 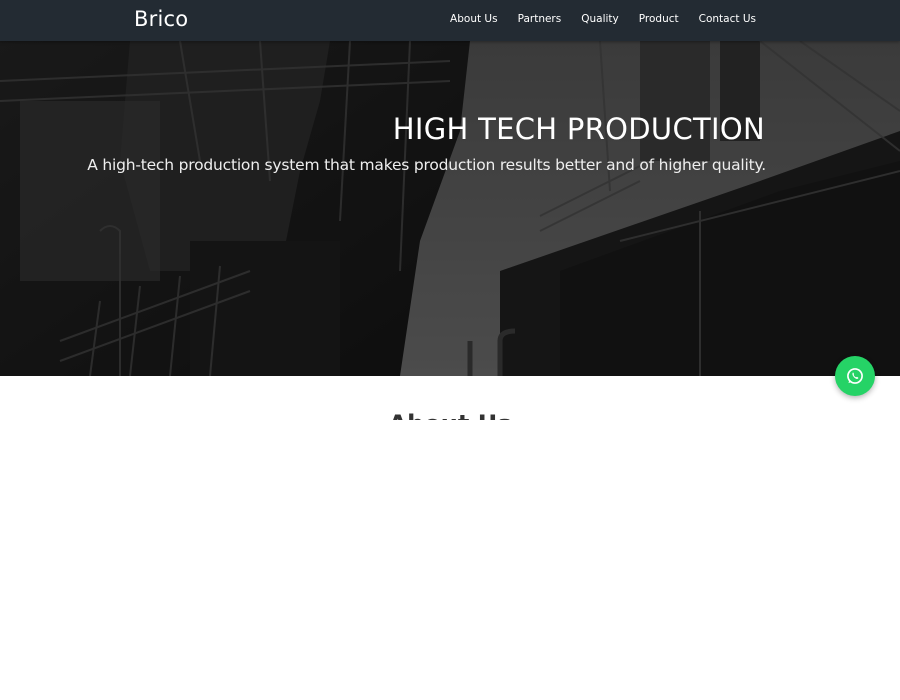 What do you see at coordinates (450, 415) in the screenshot?
I see `about-heading: About Us` at bounding box center [450, 415].